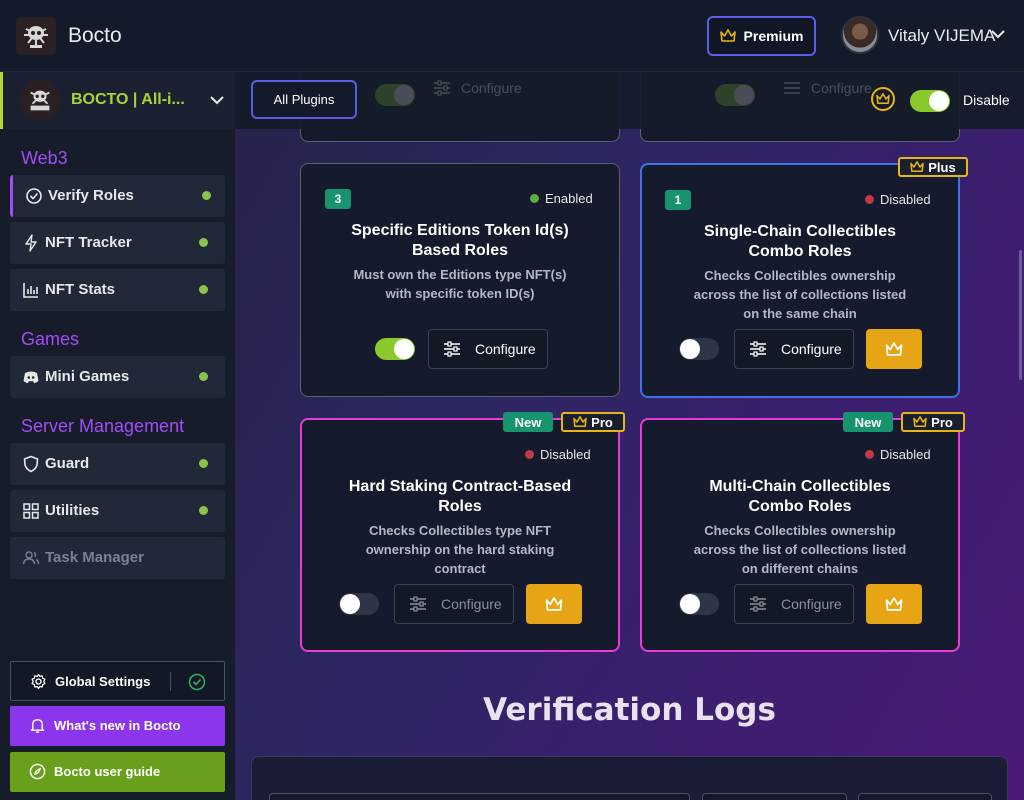 This screenshot has width=1024, height=800. What do you see at coordinates (460, 230) in the screenshot?
I see `card-title-line: Specific Editions Token Id(s)` at bounding box center [460, 230].